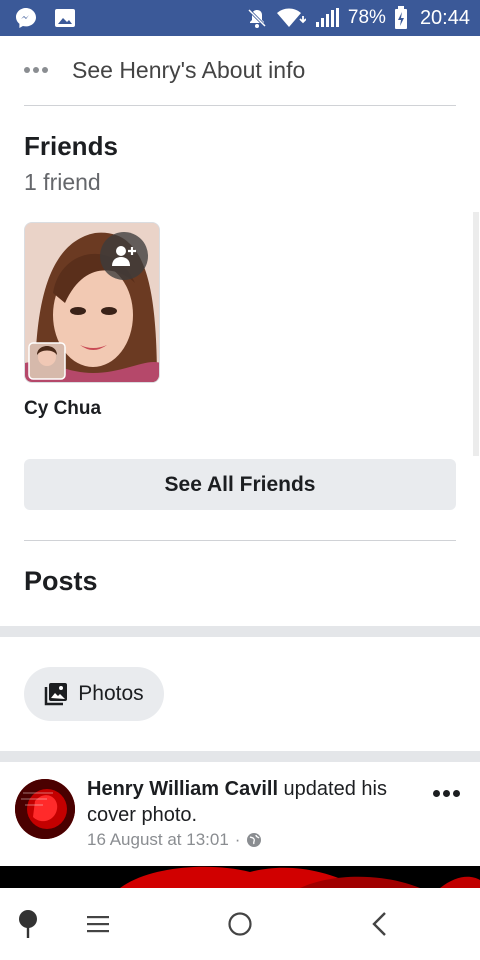 This screenshot has height=960, width=480. I want to click on photos-button: Photos, so click(94, 694).